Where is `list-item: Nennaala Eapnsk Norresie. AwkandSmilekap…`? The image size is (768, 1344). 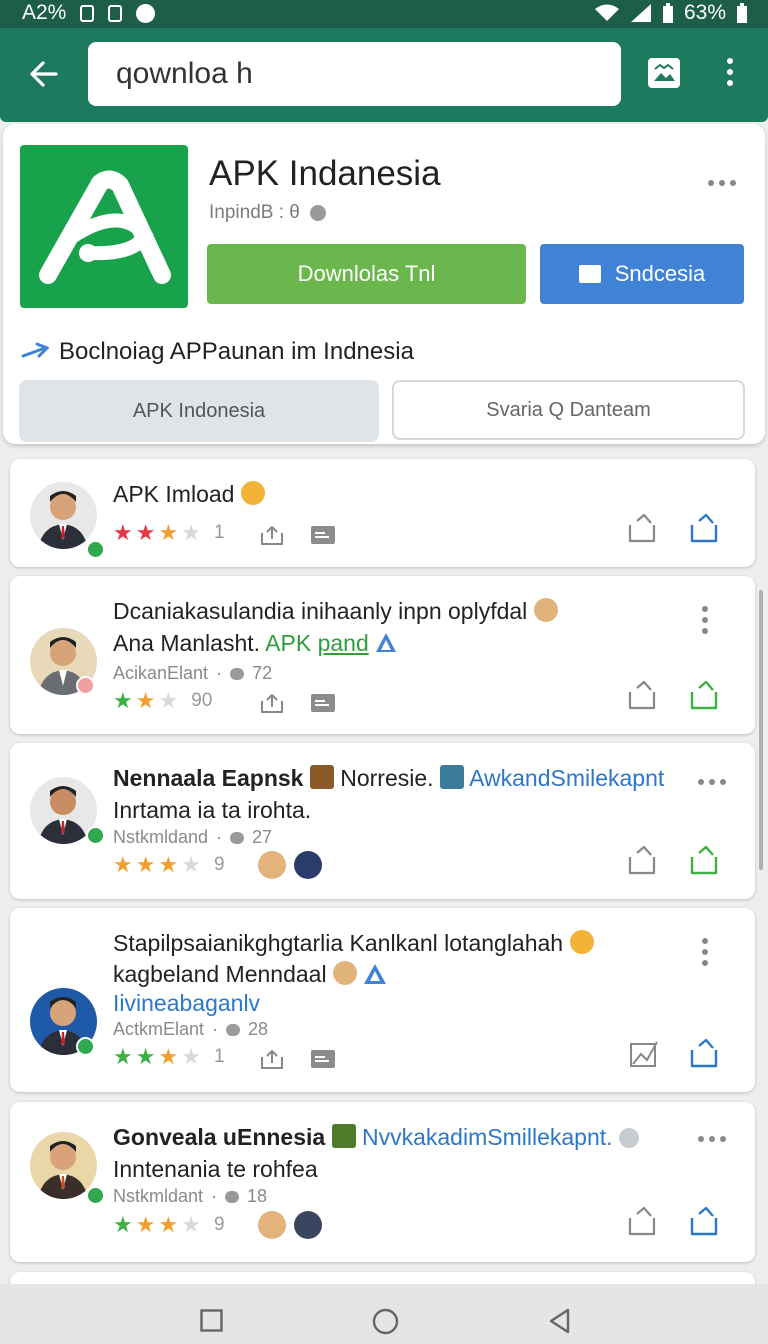 list-item: Nennaala Eapnsk Norresie. AwkandSmilekap… is located at coordinates (382, 821).